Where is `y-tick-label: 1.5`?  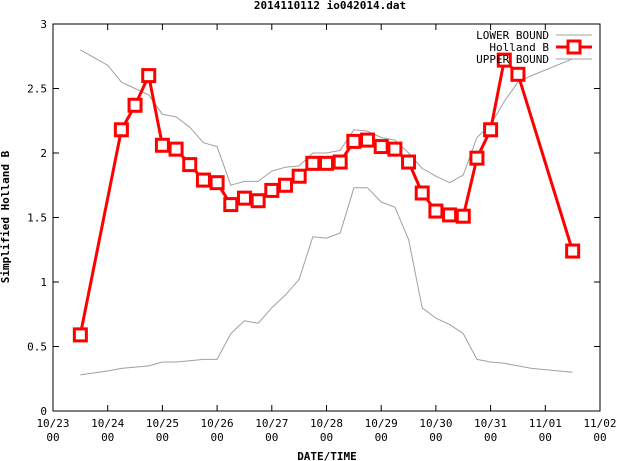
y-tick-label: 1.5 is located at coordinates (37, 218).